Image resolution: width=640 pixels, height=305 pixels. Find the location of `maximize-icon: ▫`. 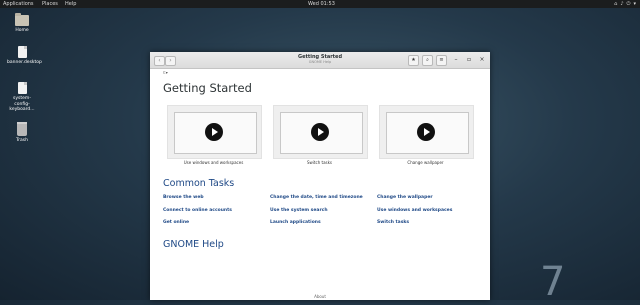

maximize-icon: ▫ is located at coordinates (469, 59).